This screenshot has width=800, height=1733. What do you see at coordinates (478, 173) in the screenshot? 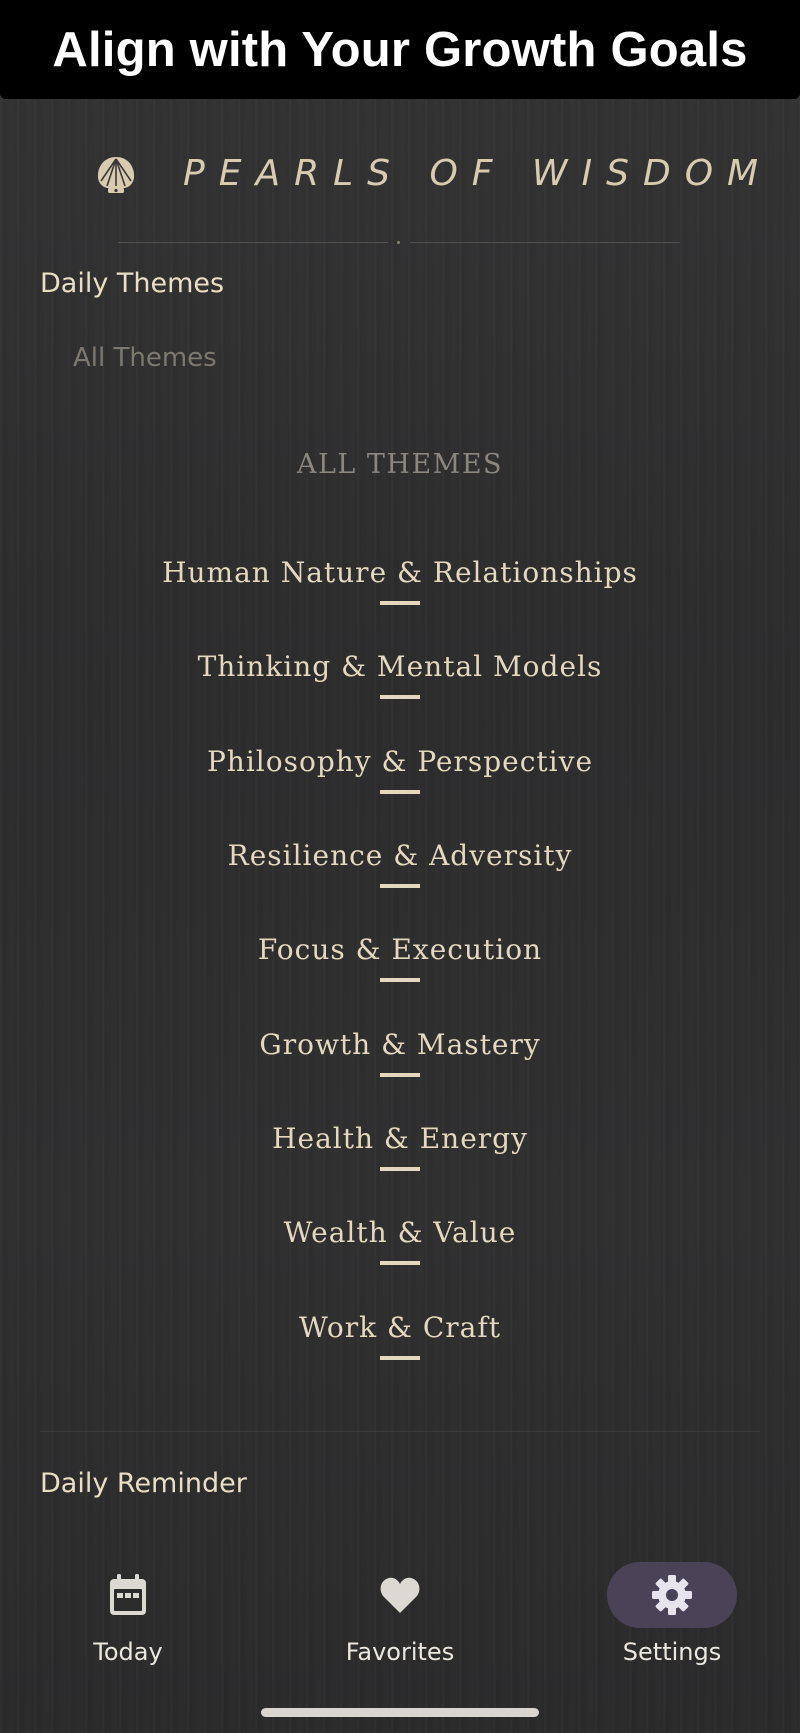
I see `app-title: PEARLS OF WISDOM` at bounding box center [478, 173].